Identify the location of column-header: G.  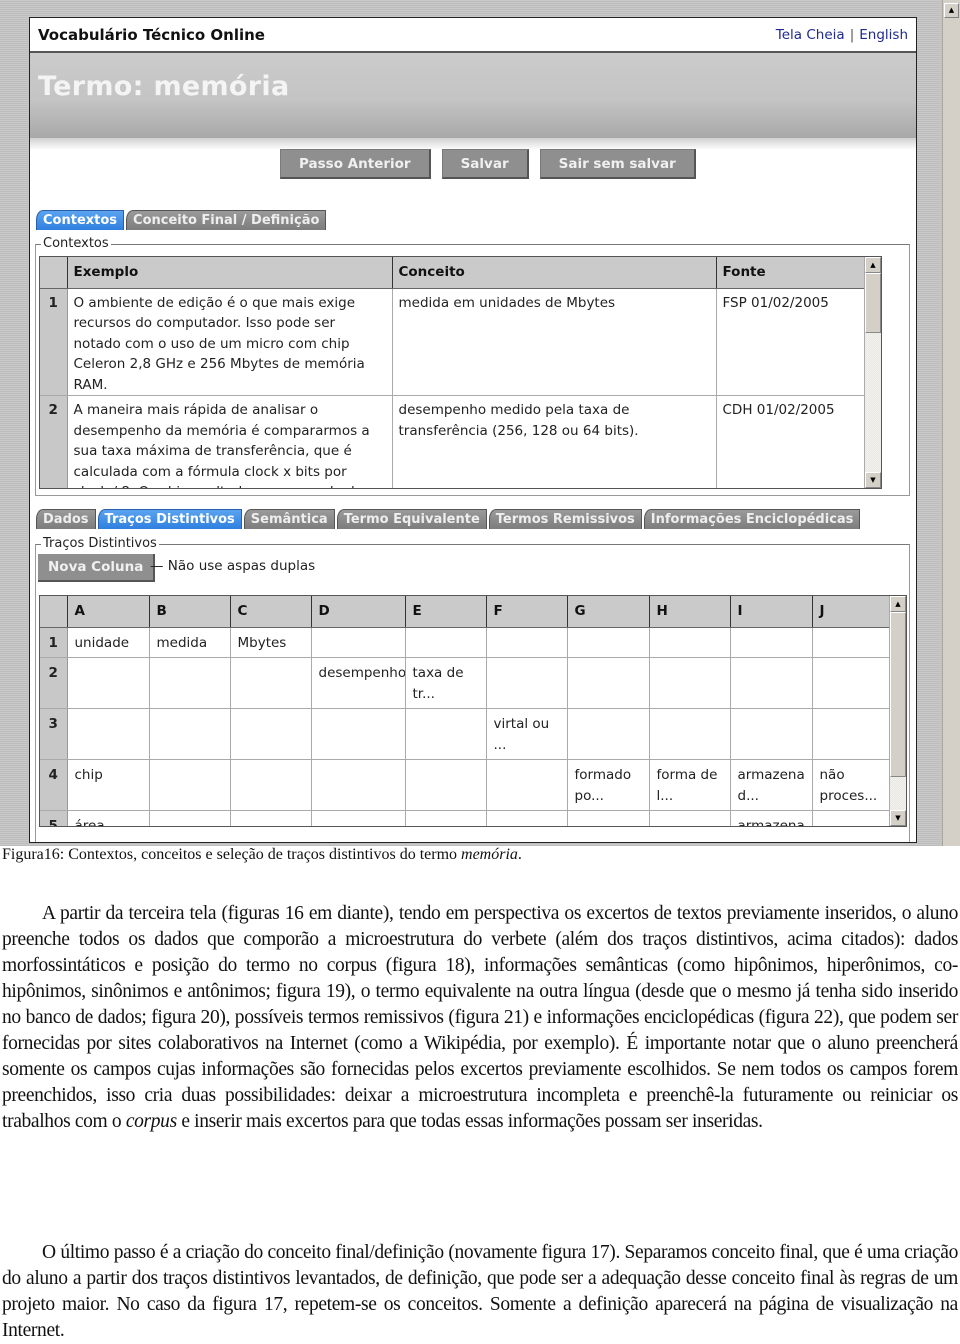
(608, 612).